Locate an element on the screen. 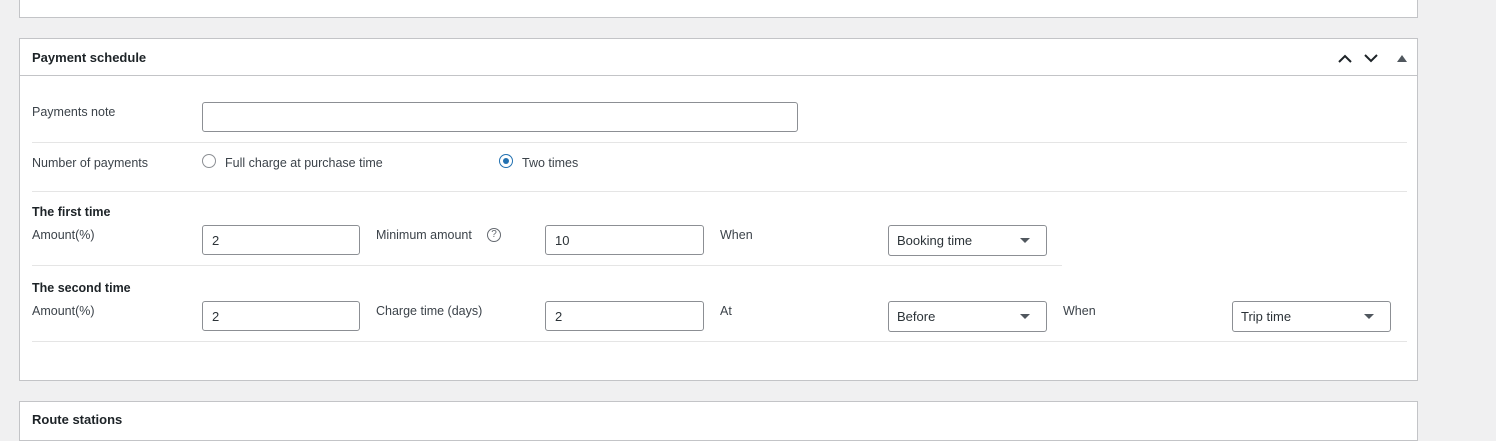 This screenshot has height=441, width=1496. two-times-radio is located at coordinates (506, 161).